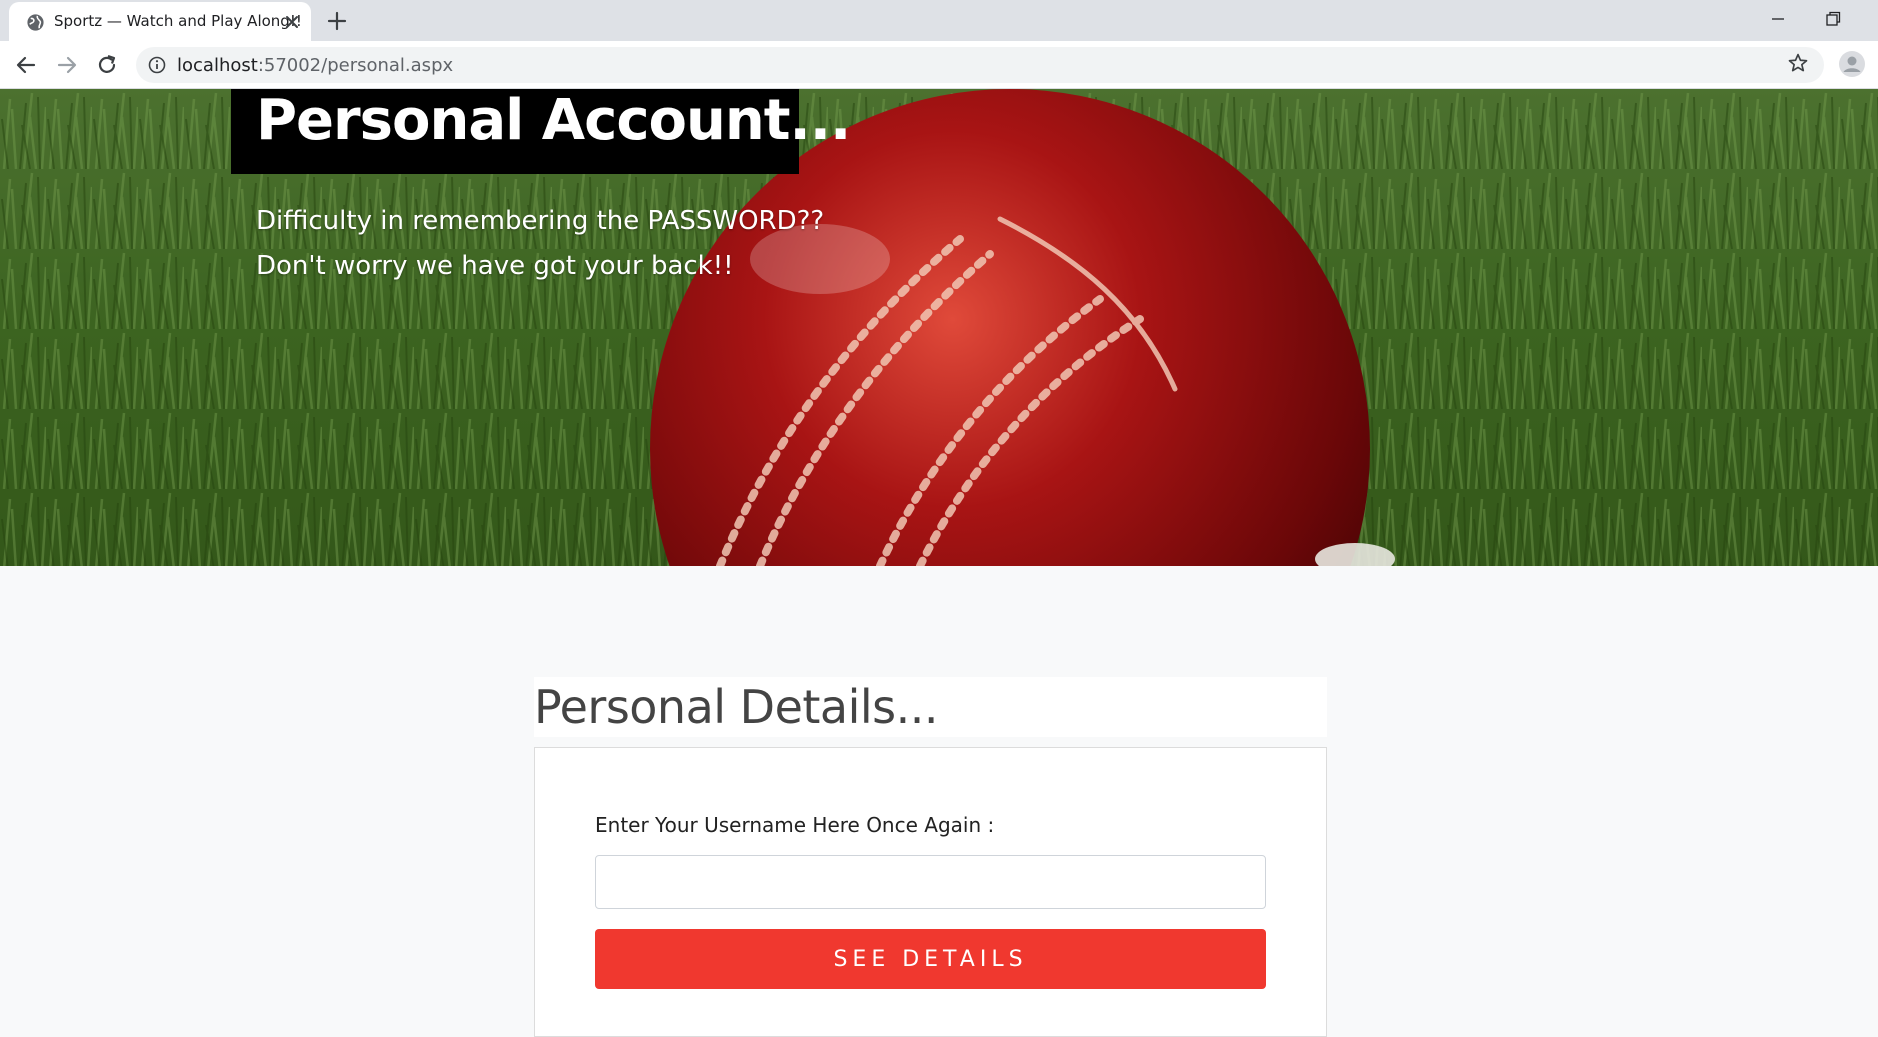 Image resolution: width=1878 pixels, height=1037 pixels. What do you see at coordinates (1852, 64) in the screenshot?
I see `profile-icon` at bounding box center [1852, 64].